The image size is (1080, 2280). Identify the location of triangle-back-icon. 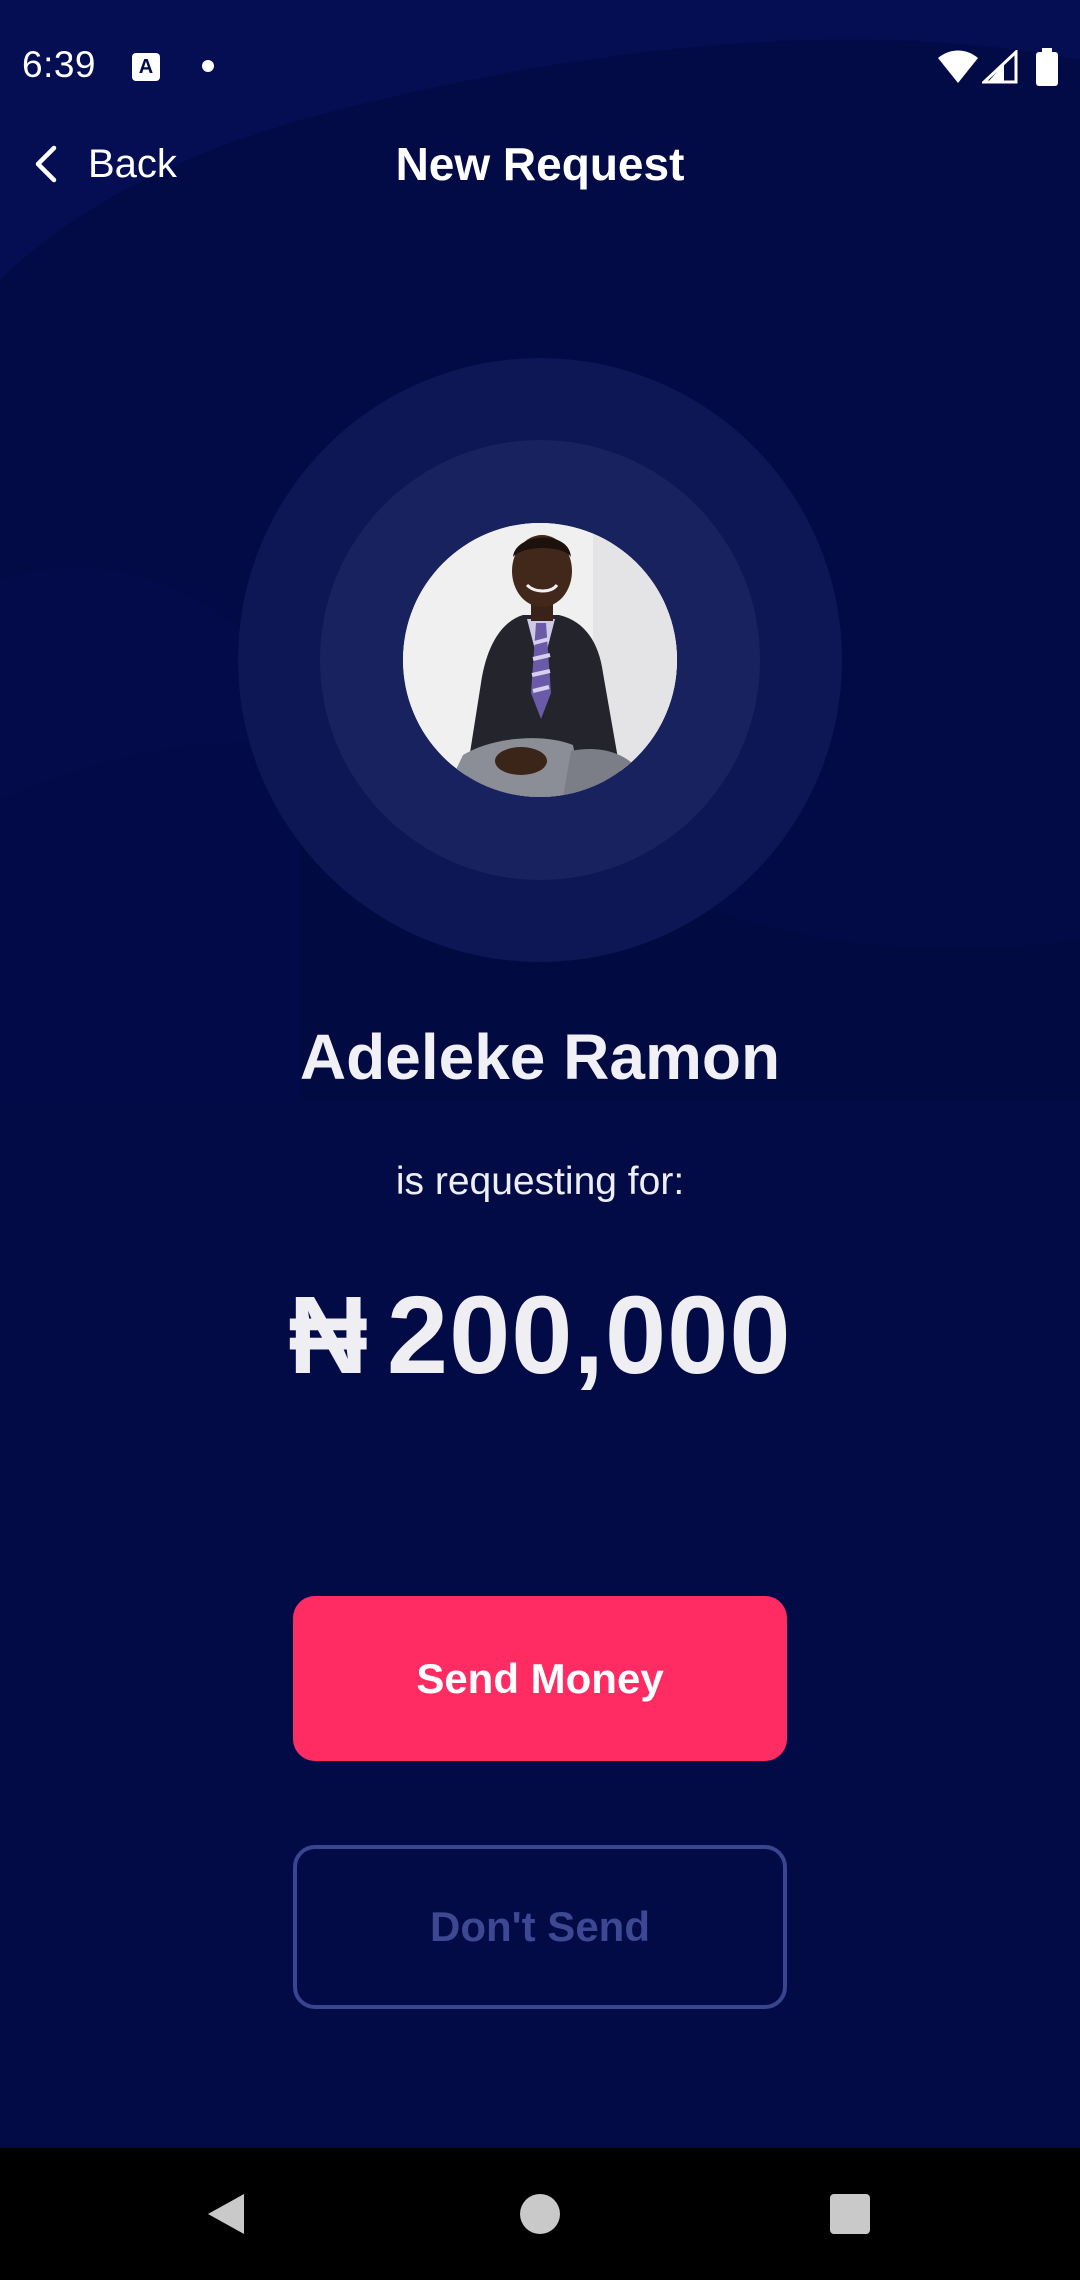
(226, 2214).